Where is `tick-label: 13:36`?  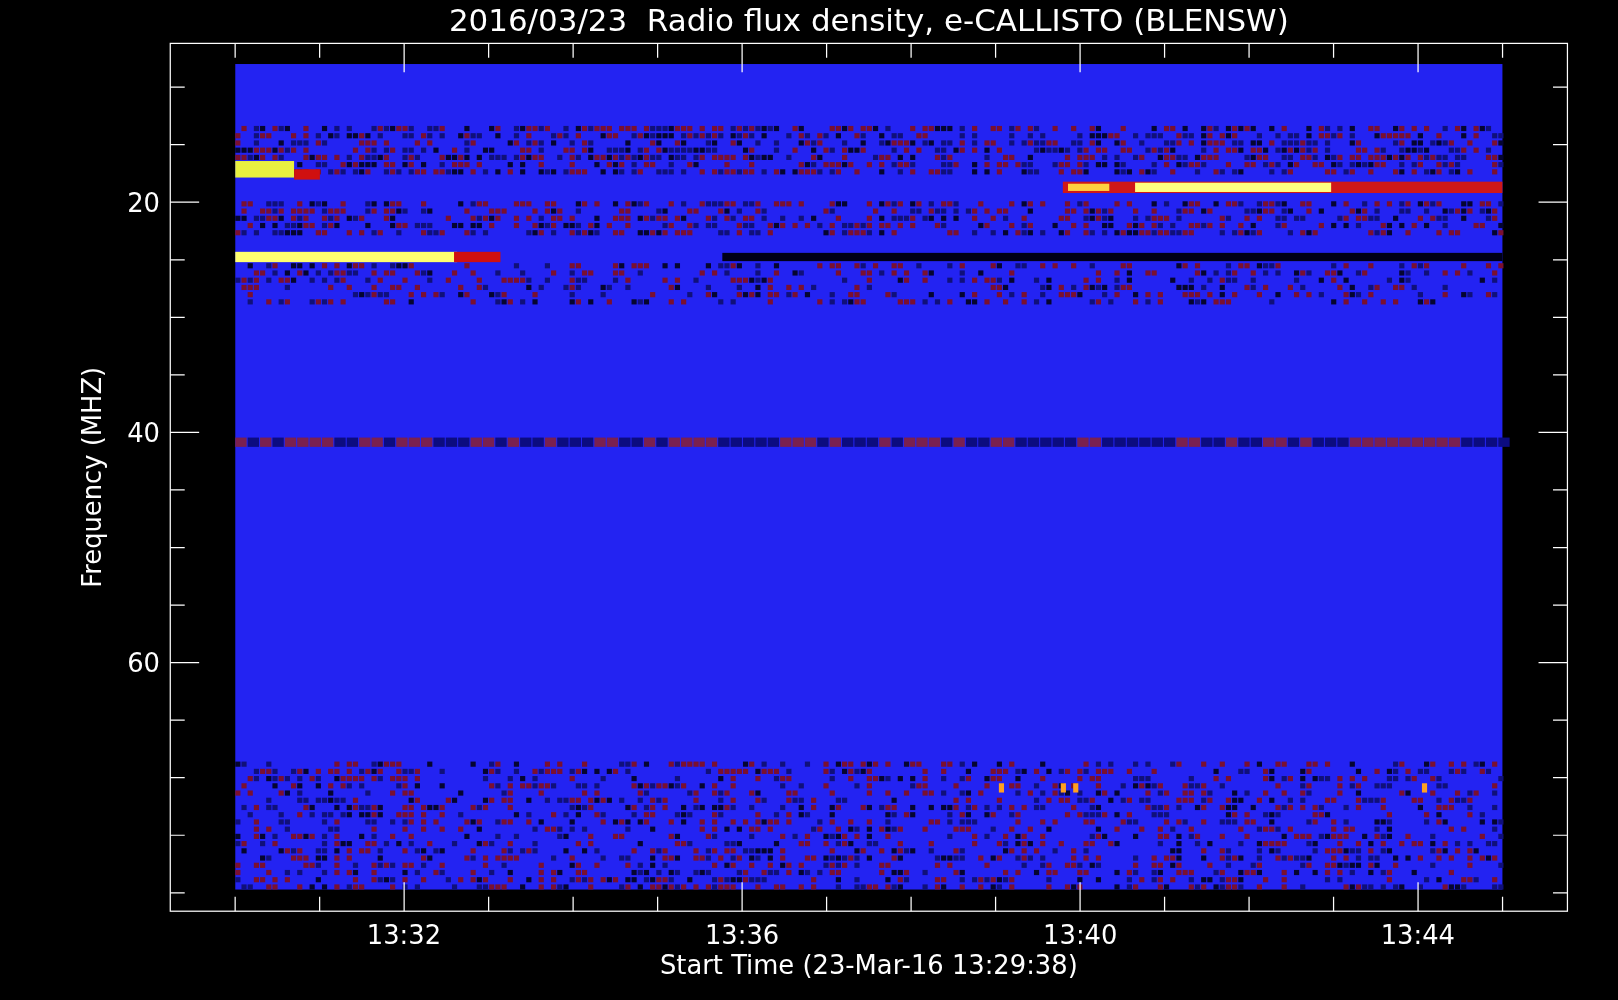 tick-label: 13:36 is located at coordinates (742, 935).